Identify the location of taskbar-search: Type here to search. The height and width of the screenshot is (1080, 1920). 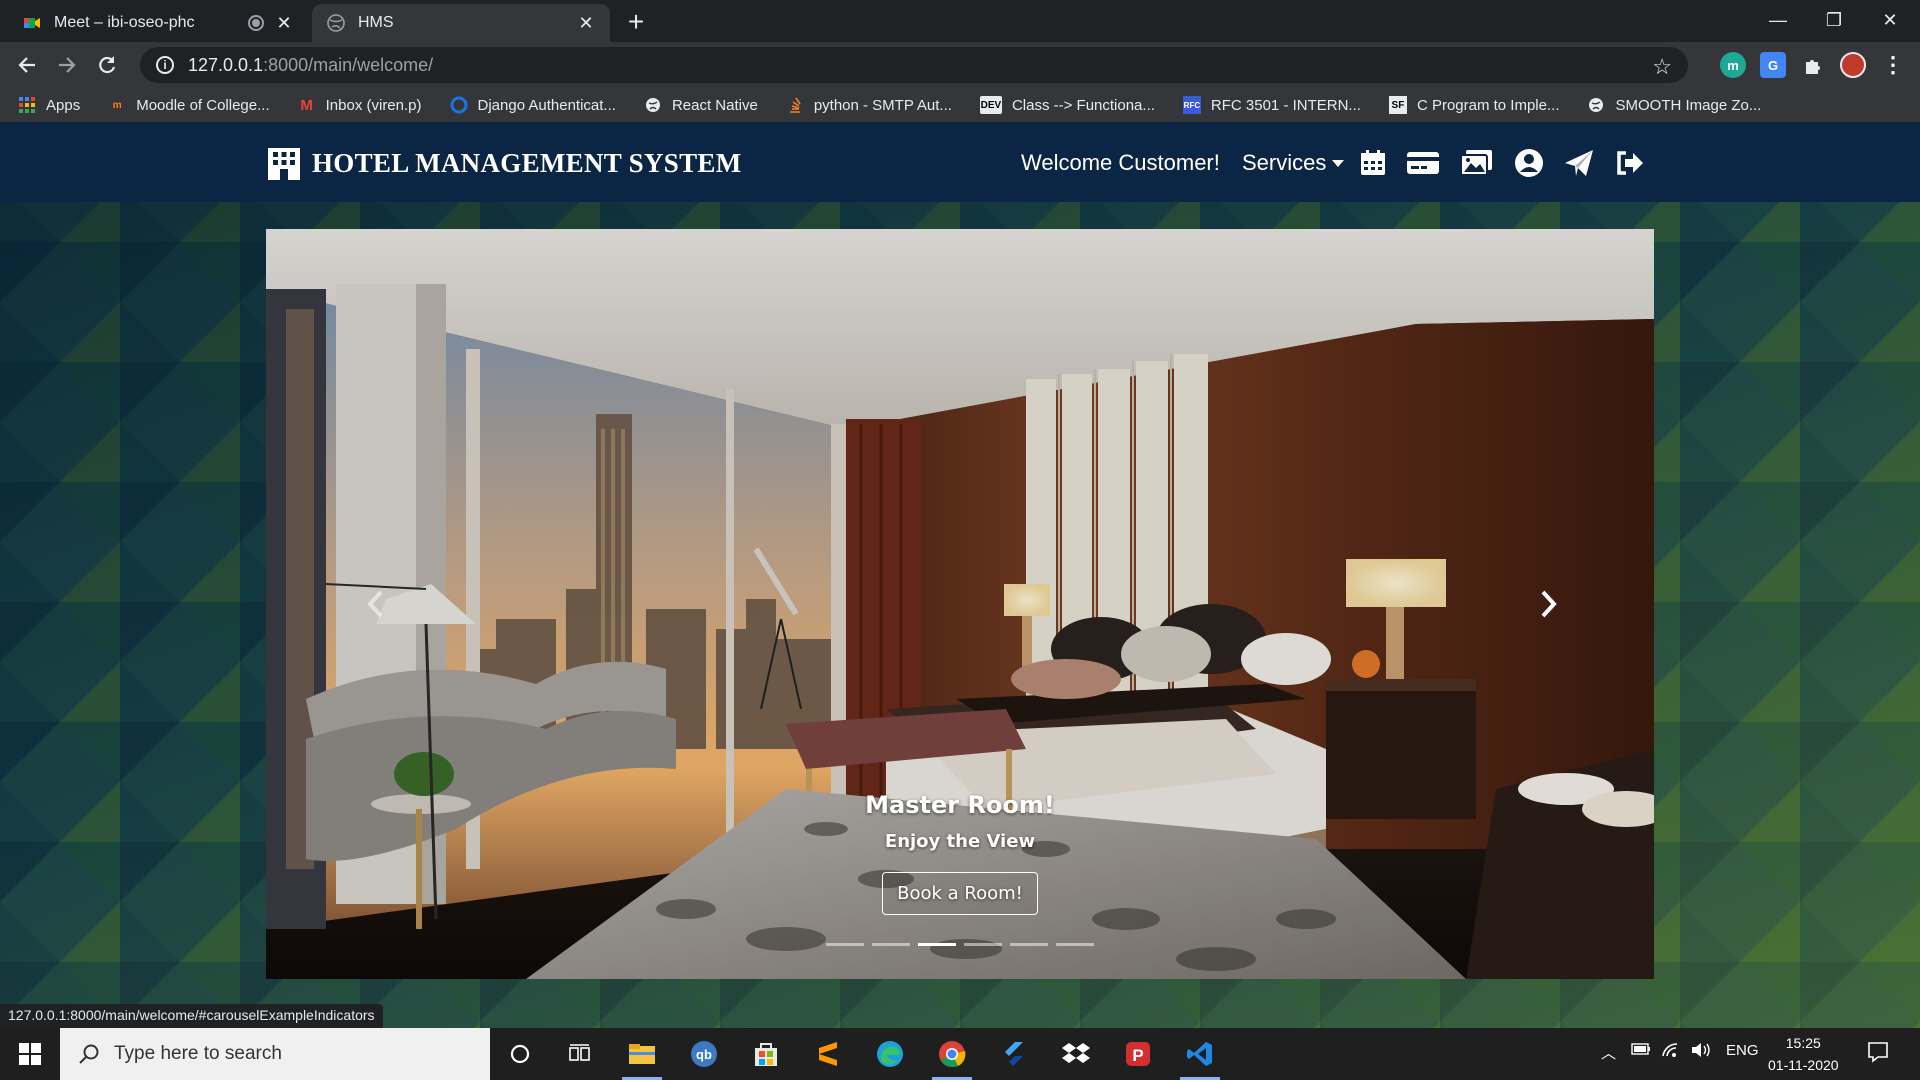
(275, 1054).